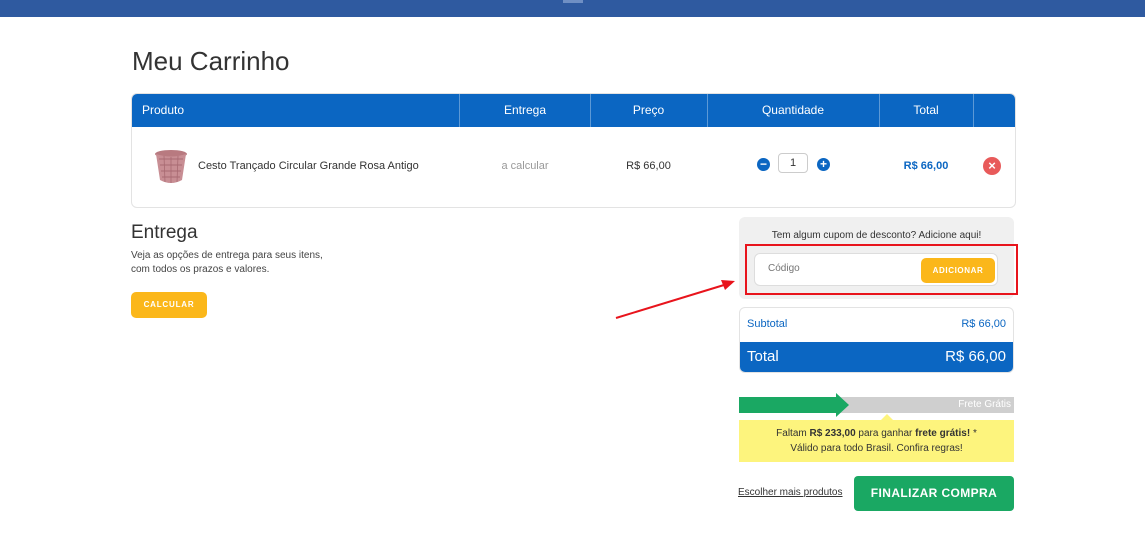 The width and height of the screenshot is (1145, 549). Describe the element at coordinates (934, 493) in the screenshot. I see `finish-purchase-button: FINALIZAR COMPRA` at that location.